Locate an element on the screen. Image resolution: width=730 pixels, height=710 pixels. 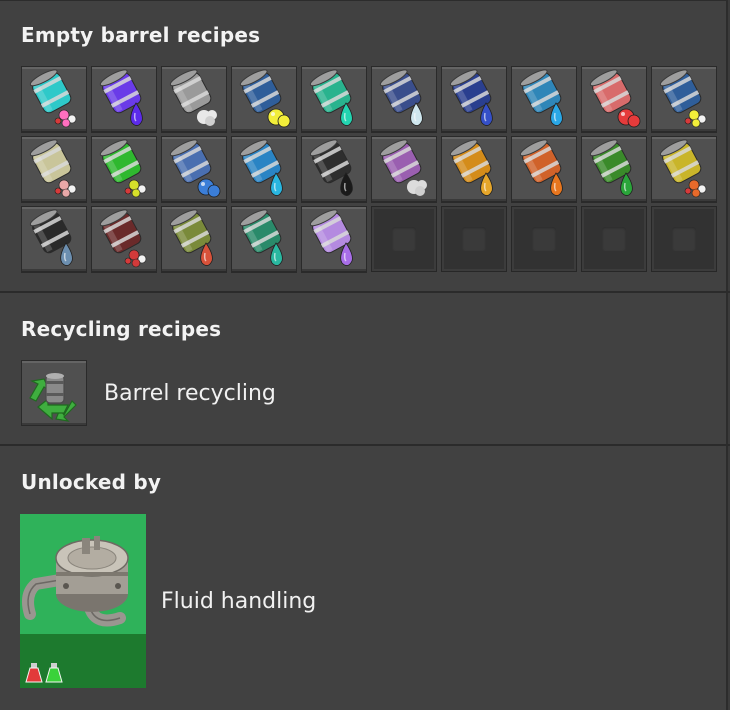
fluid-handling-tech-card is located at coordinates (83, 601).